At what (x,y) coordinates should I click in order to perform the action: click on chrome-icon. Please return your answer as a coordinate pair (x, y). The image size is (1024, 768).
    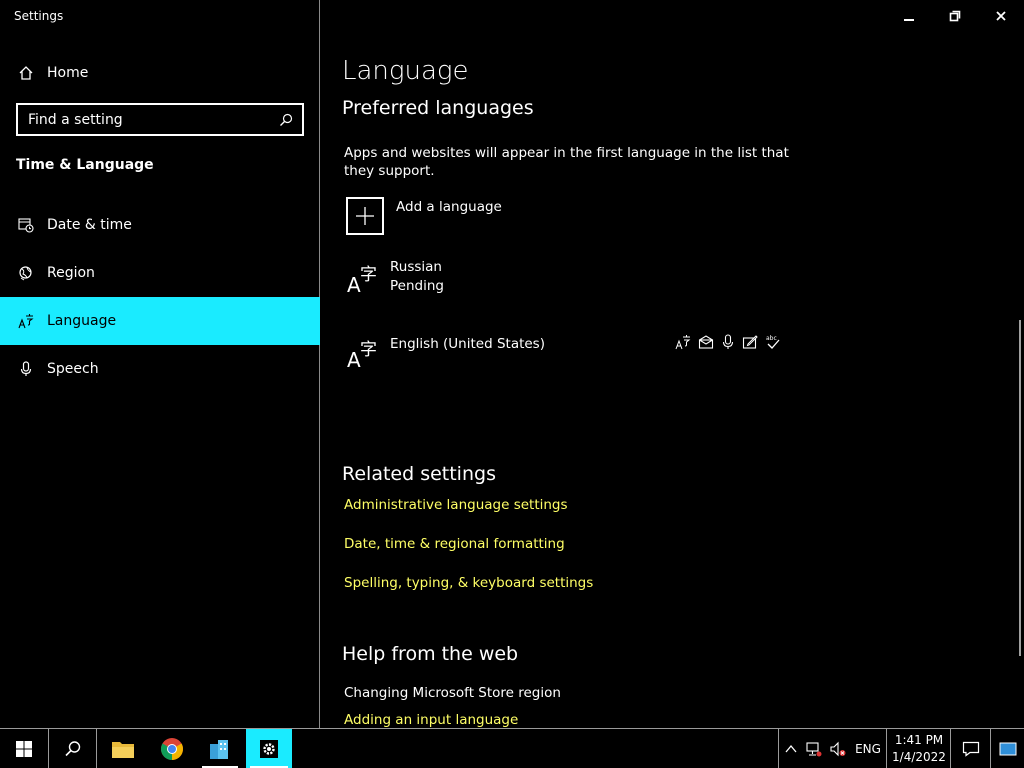
    Looking at the image, I should click on (172, 748).